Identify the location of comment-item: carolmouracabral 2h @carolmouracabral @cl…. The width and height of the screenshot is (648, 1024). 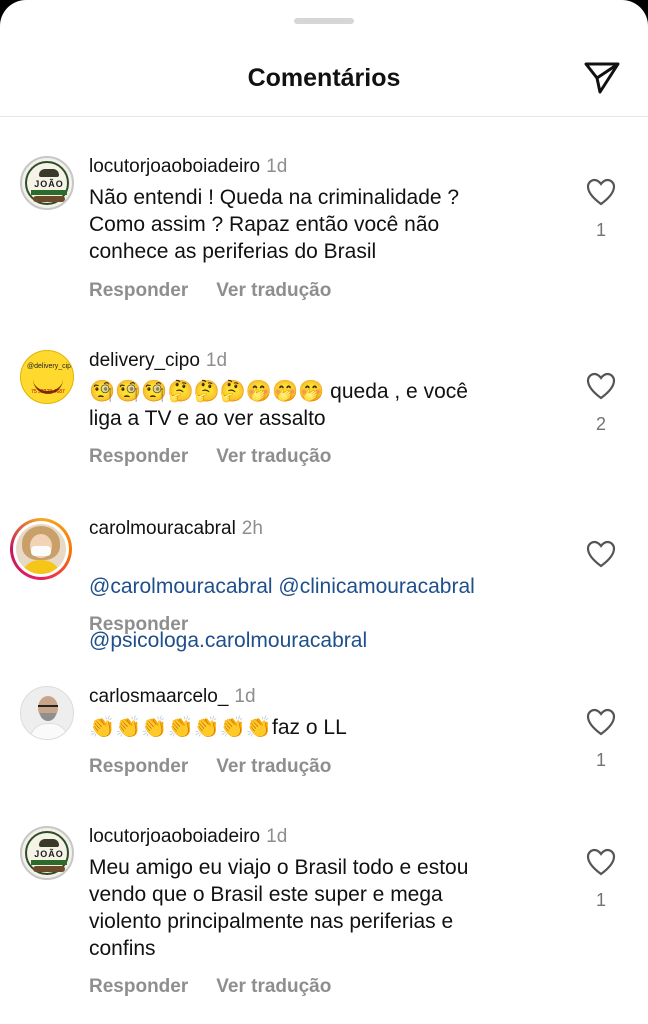
(324, 587).